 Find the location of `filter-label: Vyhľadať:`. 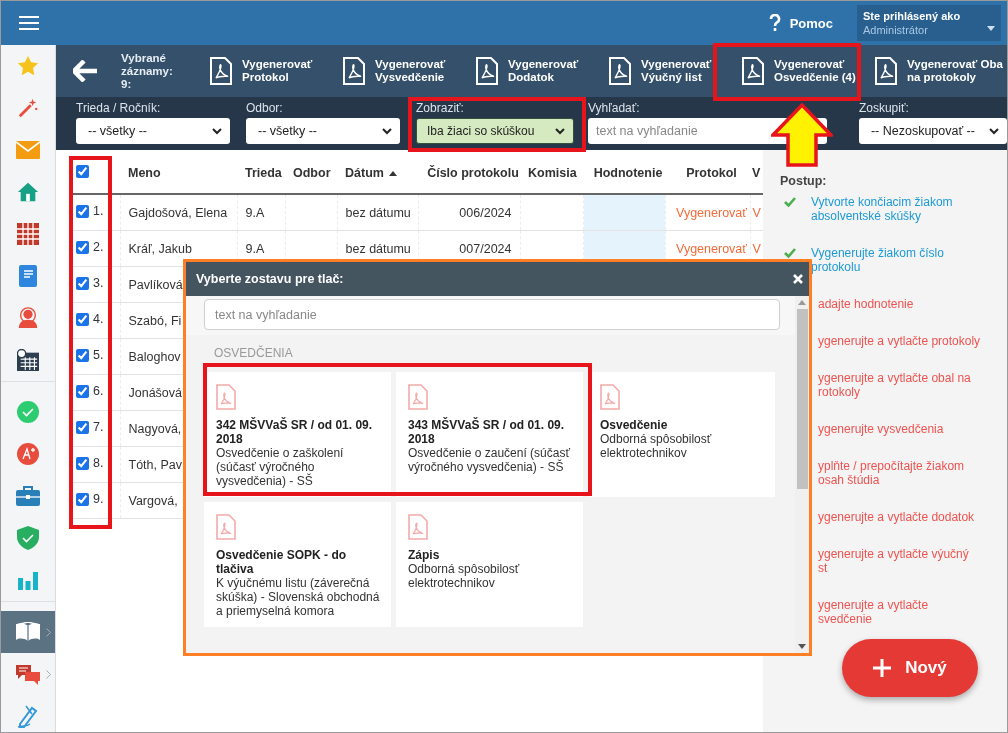

filter-label: Vyhľadať: is located at coordinates (614, 108).